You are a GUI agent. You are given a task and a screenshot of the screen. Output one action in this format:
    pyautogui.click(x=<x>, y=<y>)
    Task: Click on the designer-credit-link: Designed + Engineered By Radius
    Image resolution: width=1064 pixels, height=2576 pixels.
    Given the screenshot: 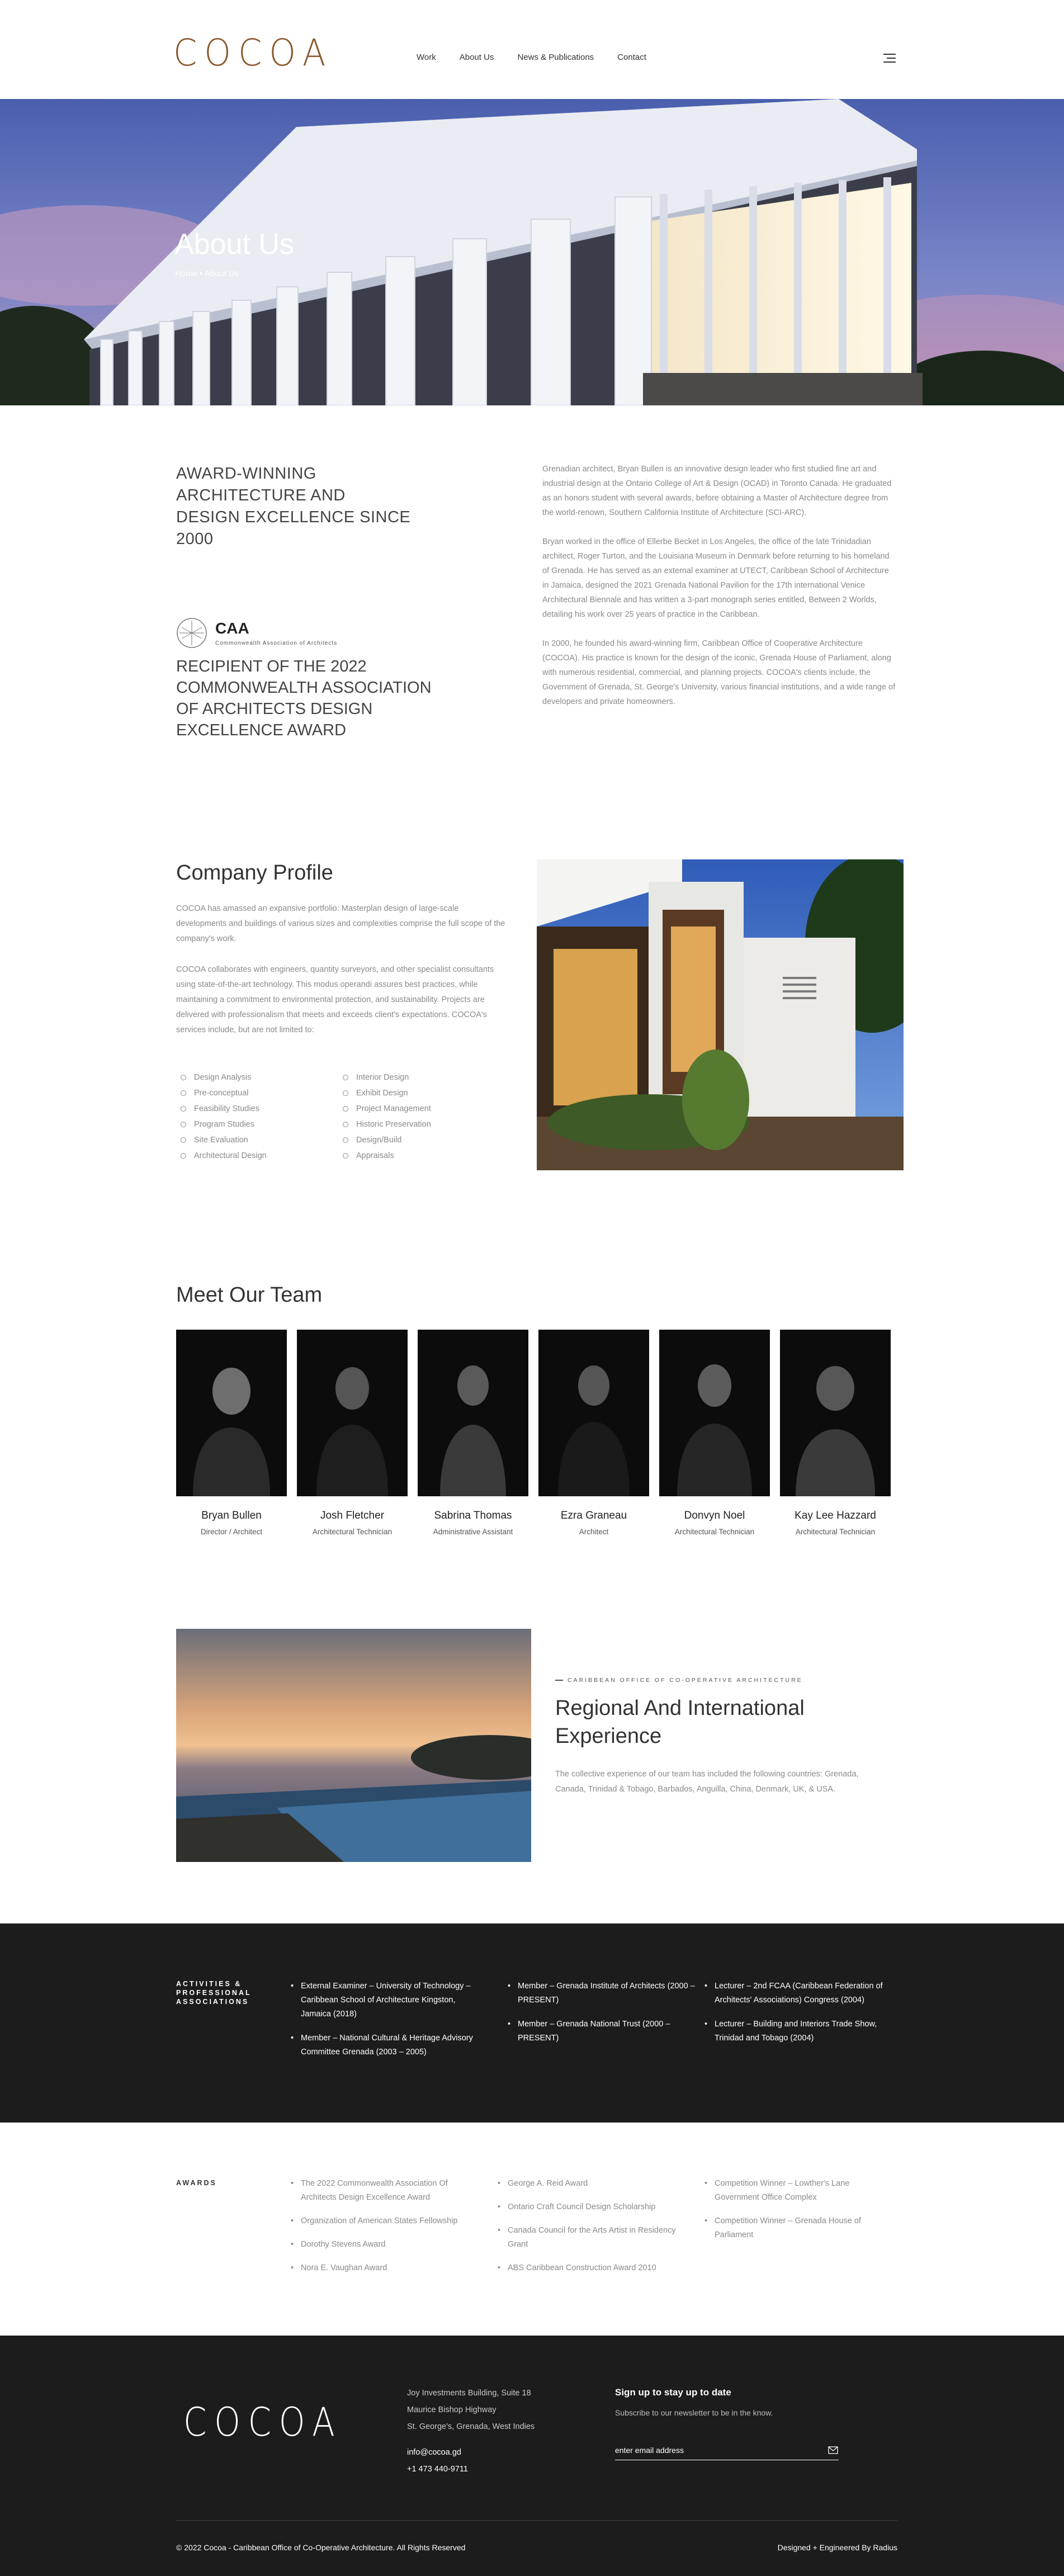 What is the action you would take?
    pyautogui.click(x=832, y=2547)
    